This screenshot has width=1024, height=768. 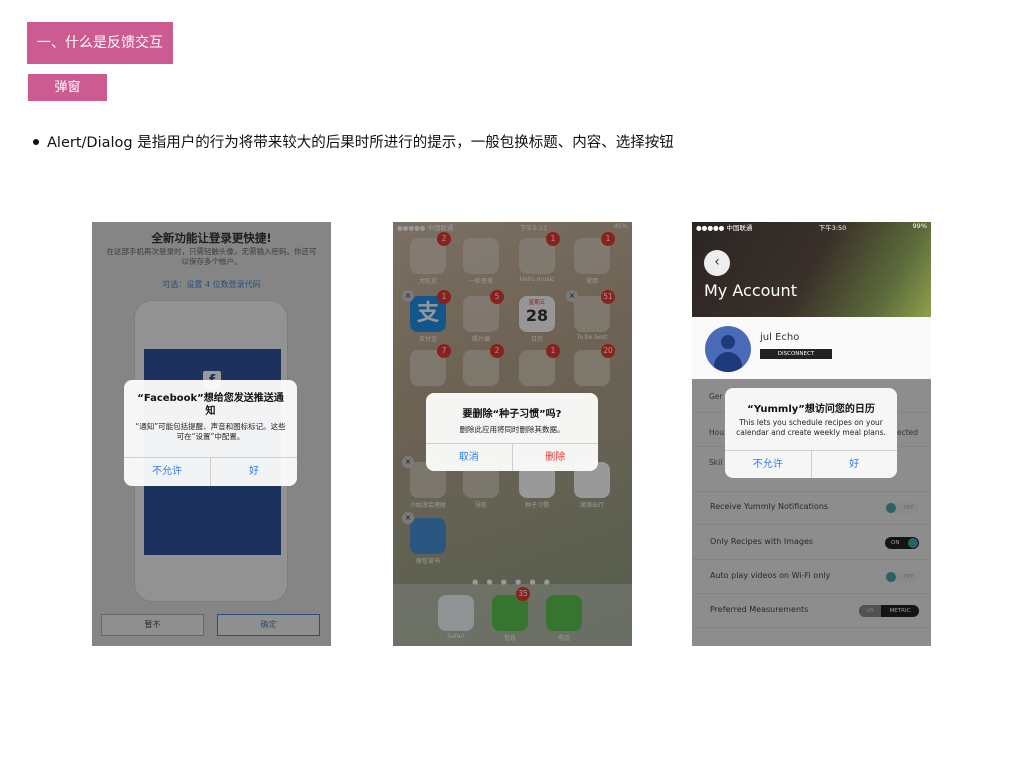 I want to click on bullet-dot, so click(x=36, y=142).